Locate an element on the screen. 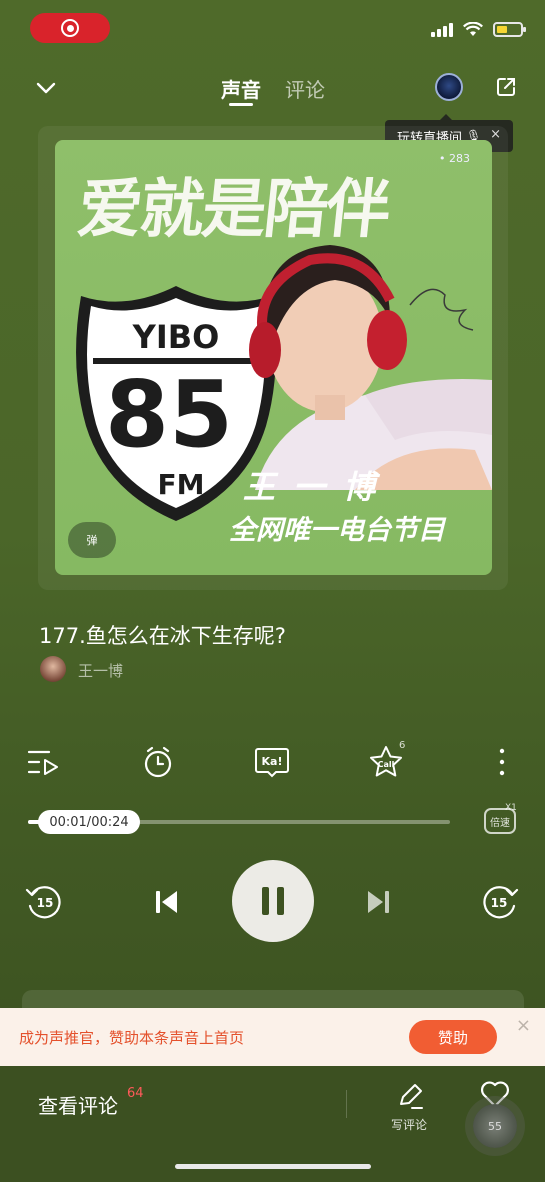 The height and width of the screenshot is (1182, 545). battery-icon is located at coordinates (509, 29).